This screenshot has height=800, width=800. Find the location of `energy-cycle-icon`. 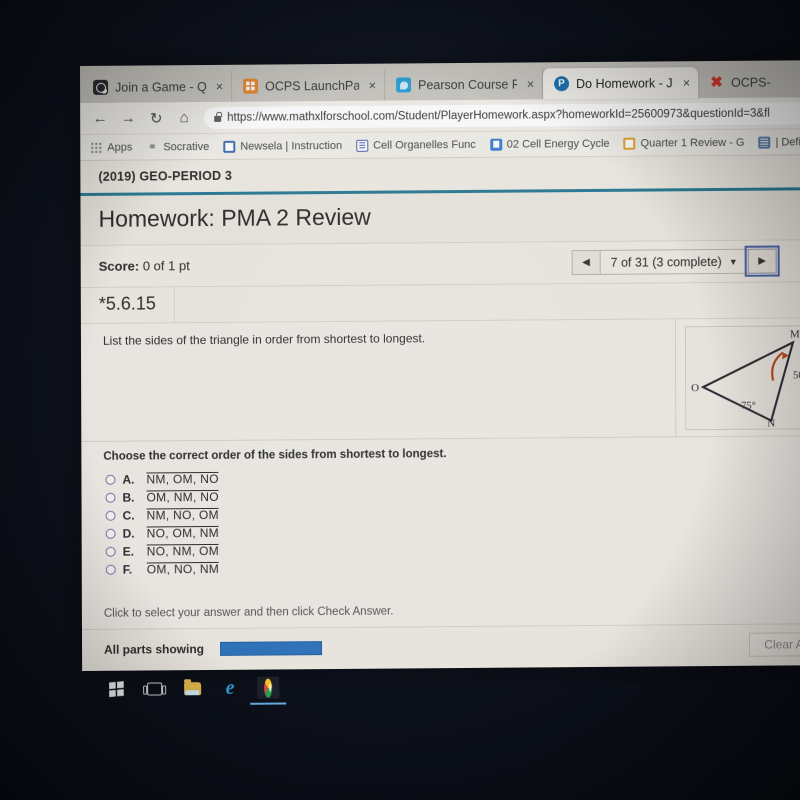

energy-cycle-icon is located at coordinates (495, 144).